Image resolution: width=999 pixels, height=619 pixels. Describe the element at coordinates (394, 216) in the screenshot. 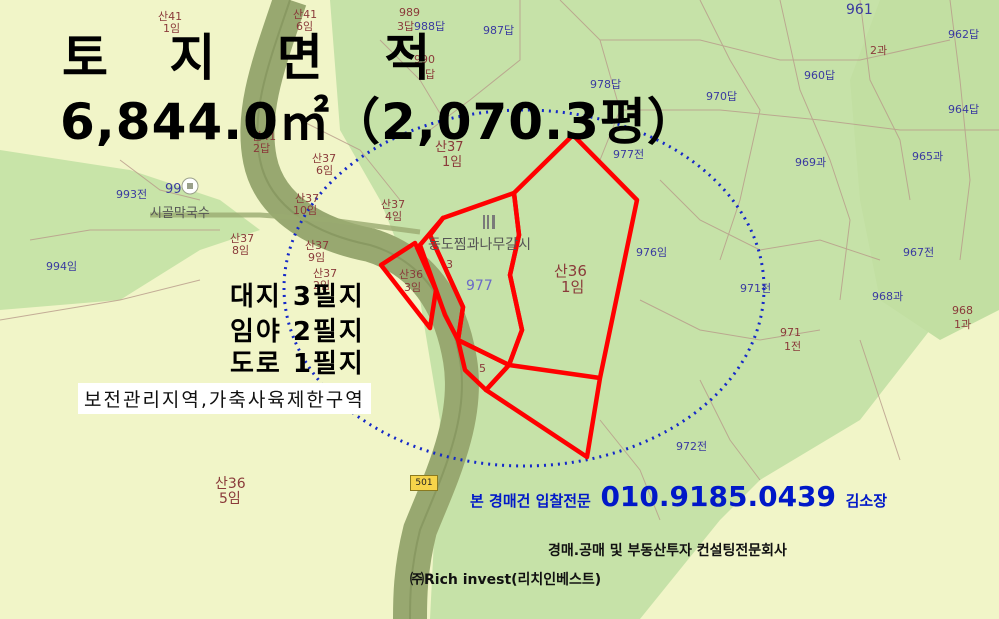

I see `parcel-label: 4임` at that location.